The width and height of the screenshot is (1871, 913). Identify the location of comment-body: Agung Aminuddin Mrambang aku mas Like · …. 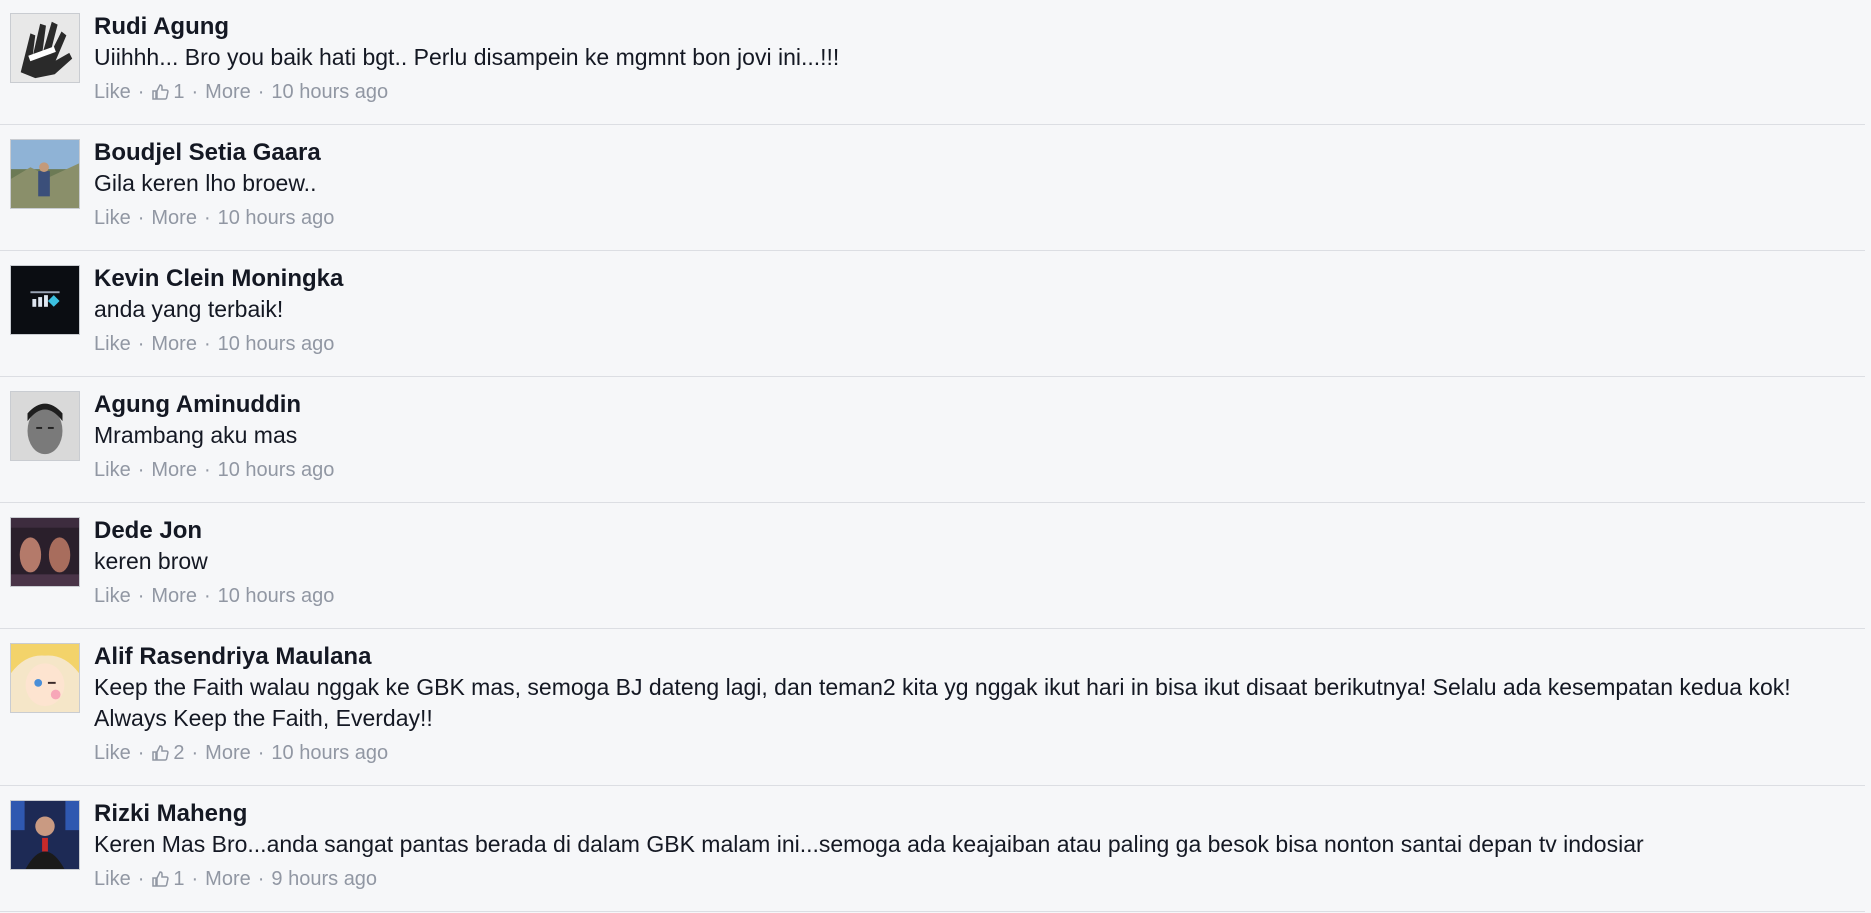
(979, 443).